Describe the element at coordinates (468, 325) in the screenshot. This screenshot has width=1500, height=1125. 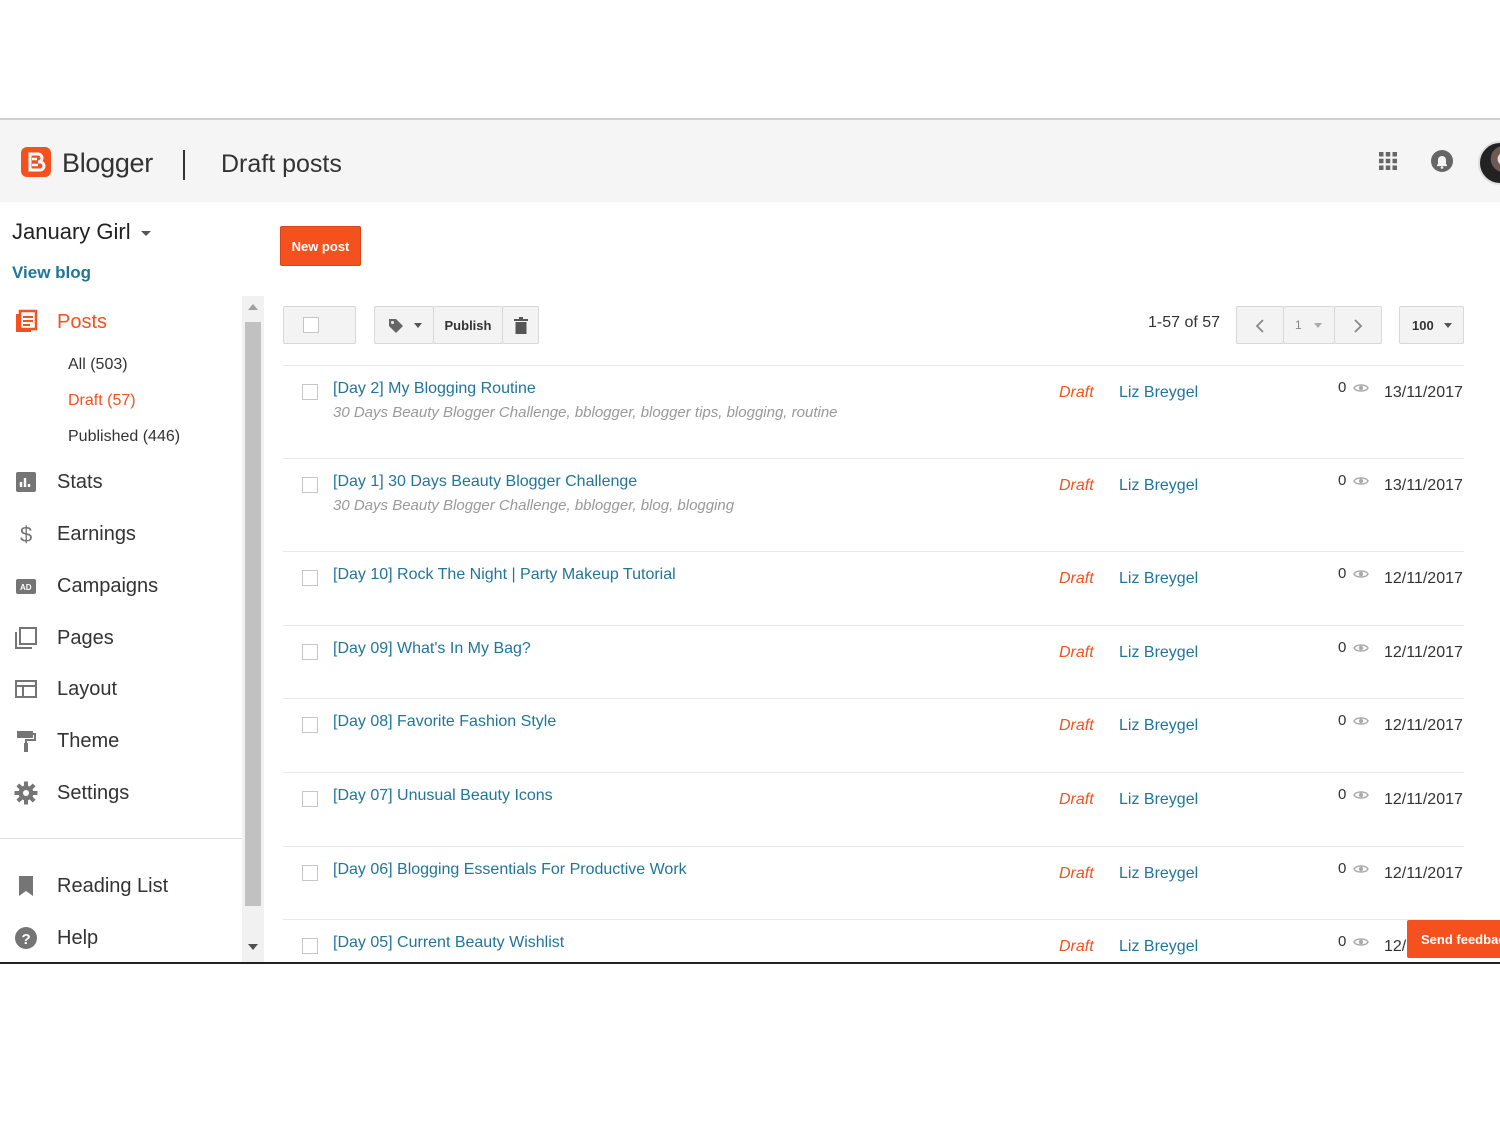
I see `publish-button: Publish` at that location.